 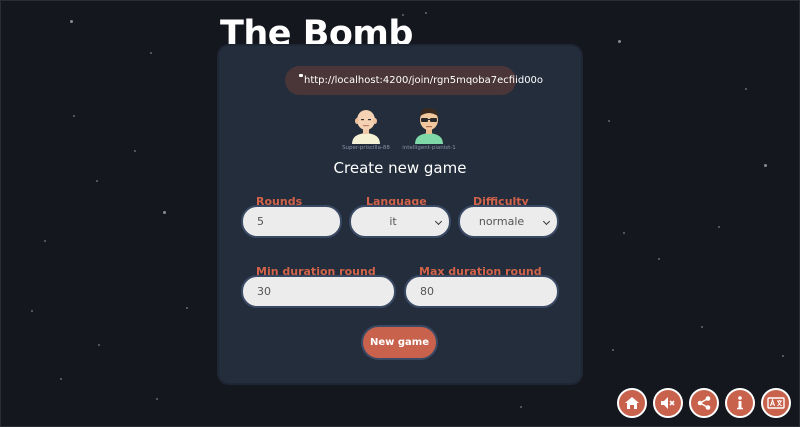 I want to click on info-icon, so click(x=740, y=403).